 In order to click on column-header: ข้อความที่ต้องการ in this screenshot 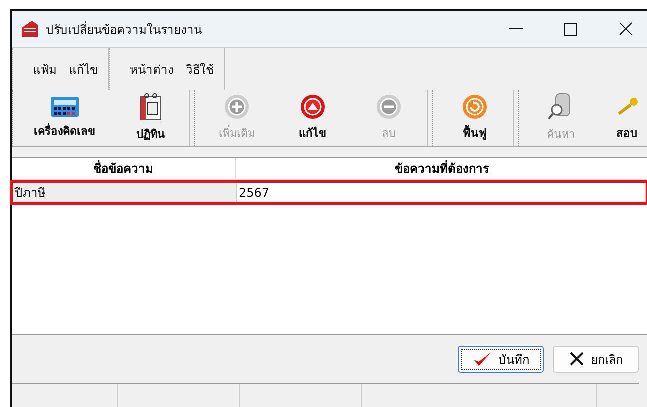, I will do `click(441, 169)`.